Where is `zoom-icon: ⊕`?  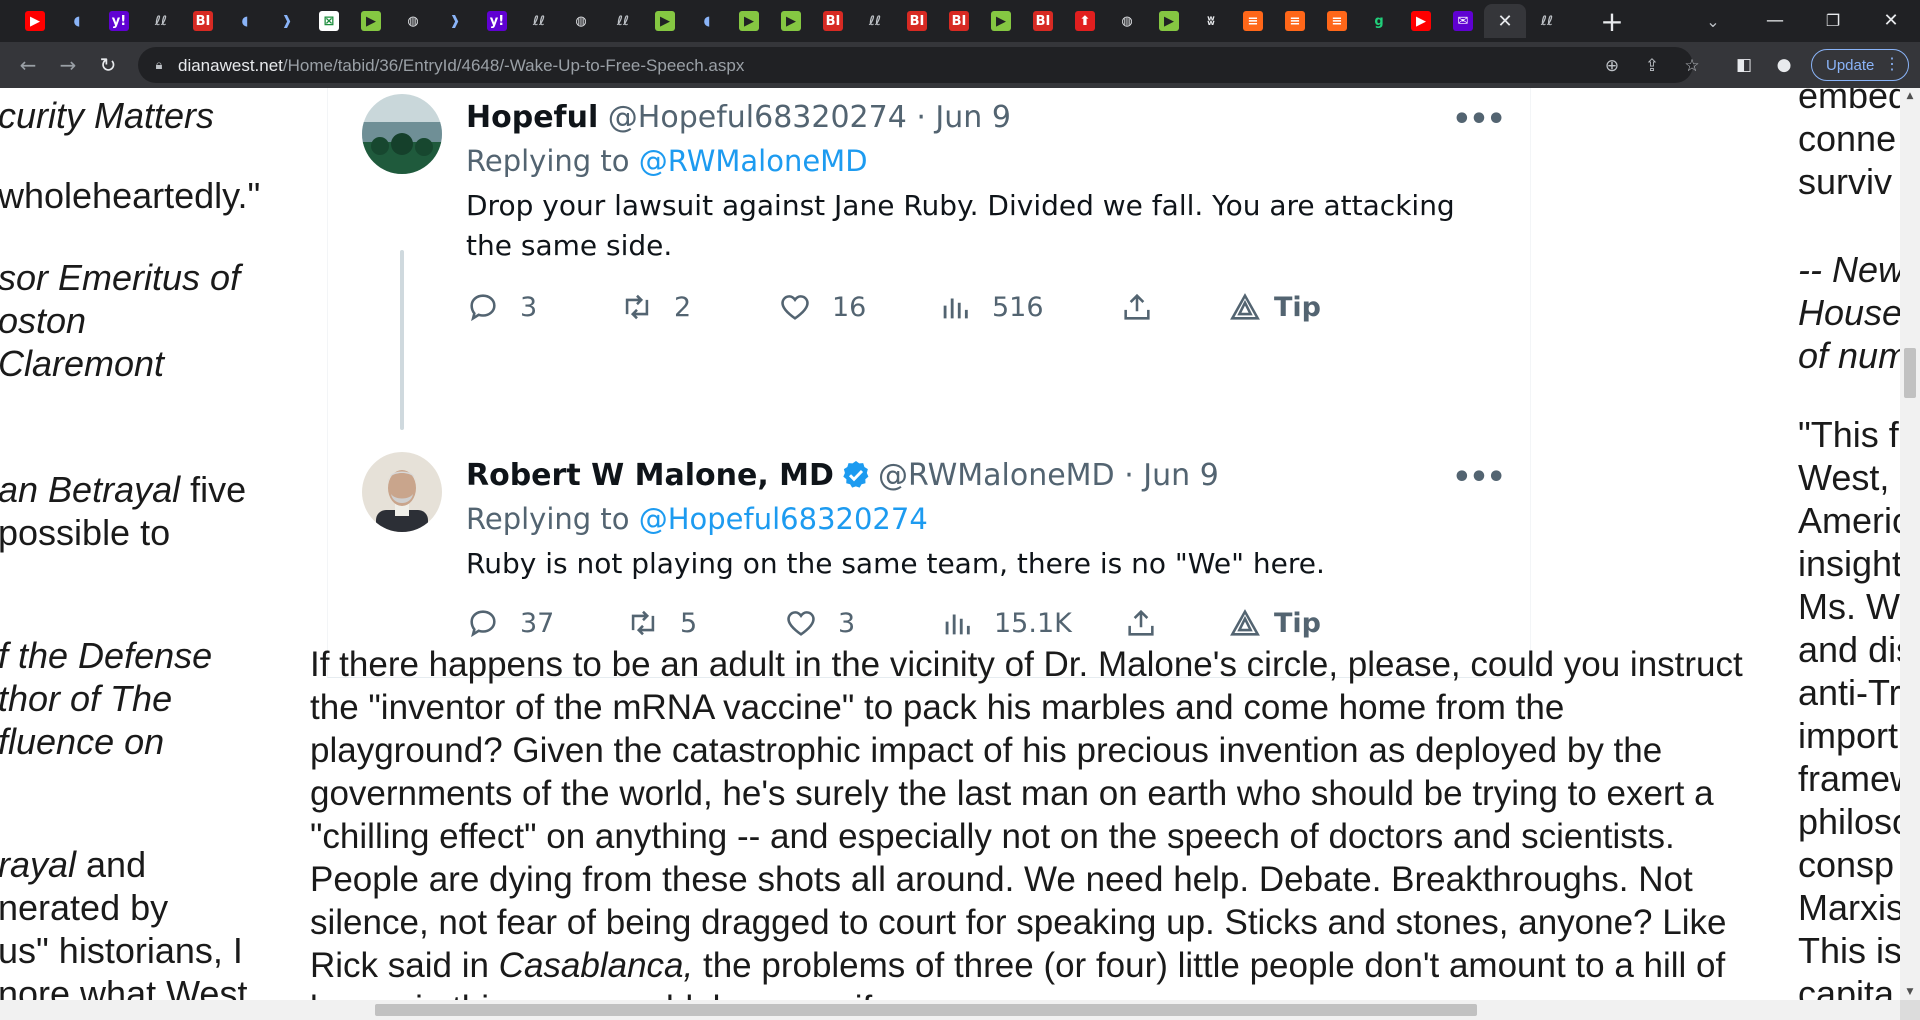 zoom-icon: ⊕ is located at coordinates (1612, 66).